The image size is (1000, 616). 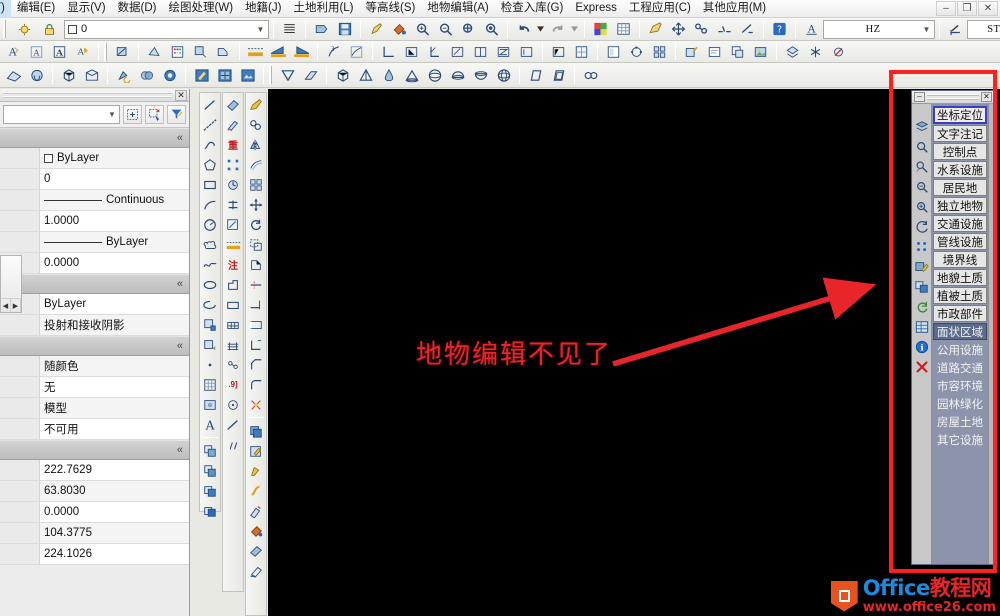 I want to click on category-button-transport-facility: 交通设施, so click(x=960, y=223).